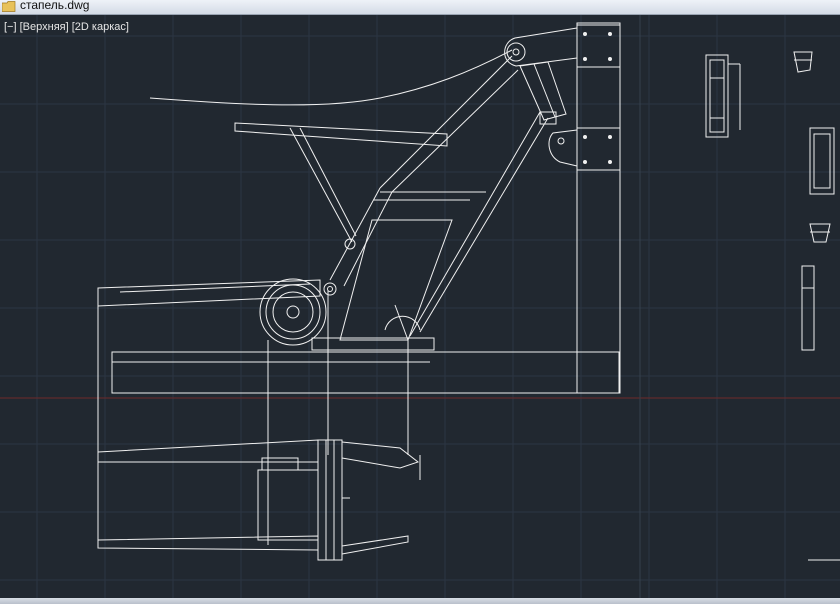  Describe the element at coordinates (55, 6) in the screenshot. I see `file-name: стапель.dwg` at that location.